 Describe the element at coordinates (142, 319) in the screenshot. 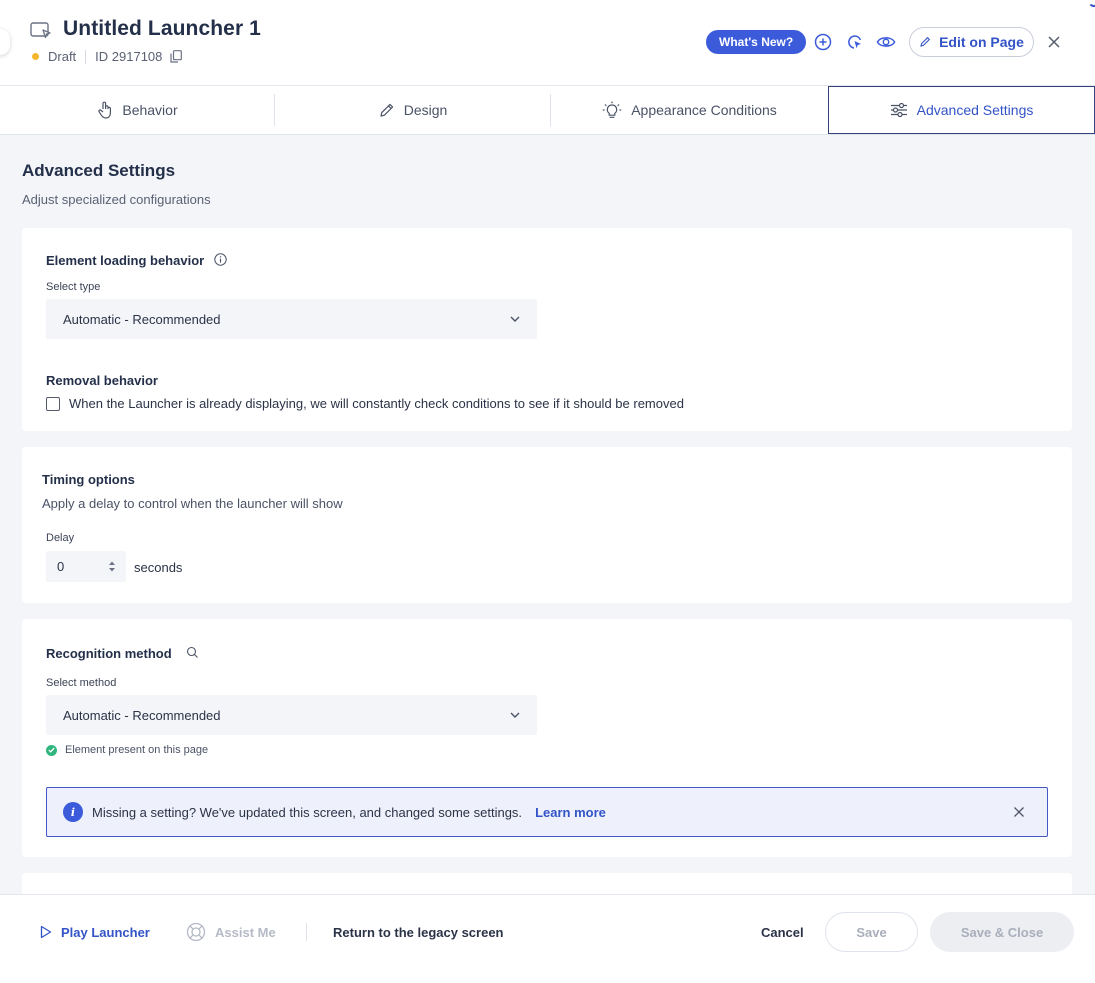

I see `select-type-value: Automatic - Recommended` at that location.